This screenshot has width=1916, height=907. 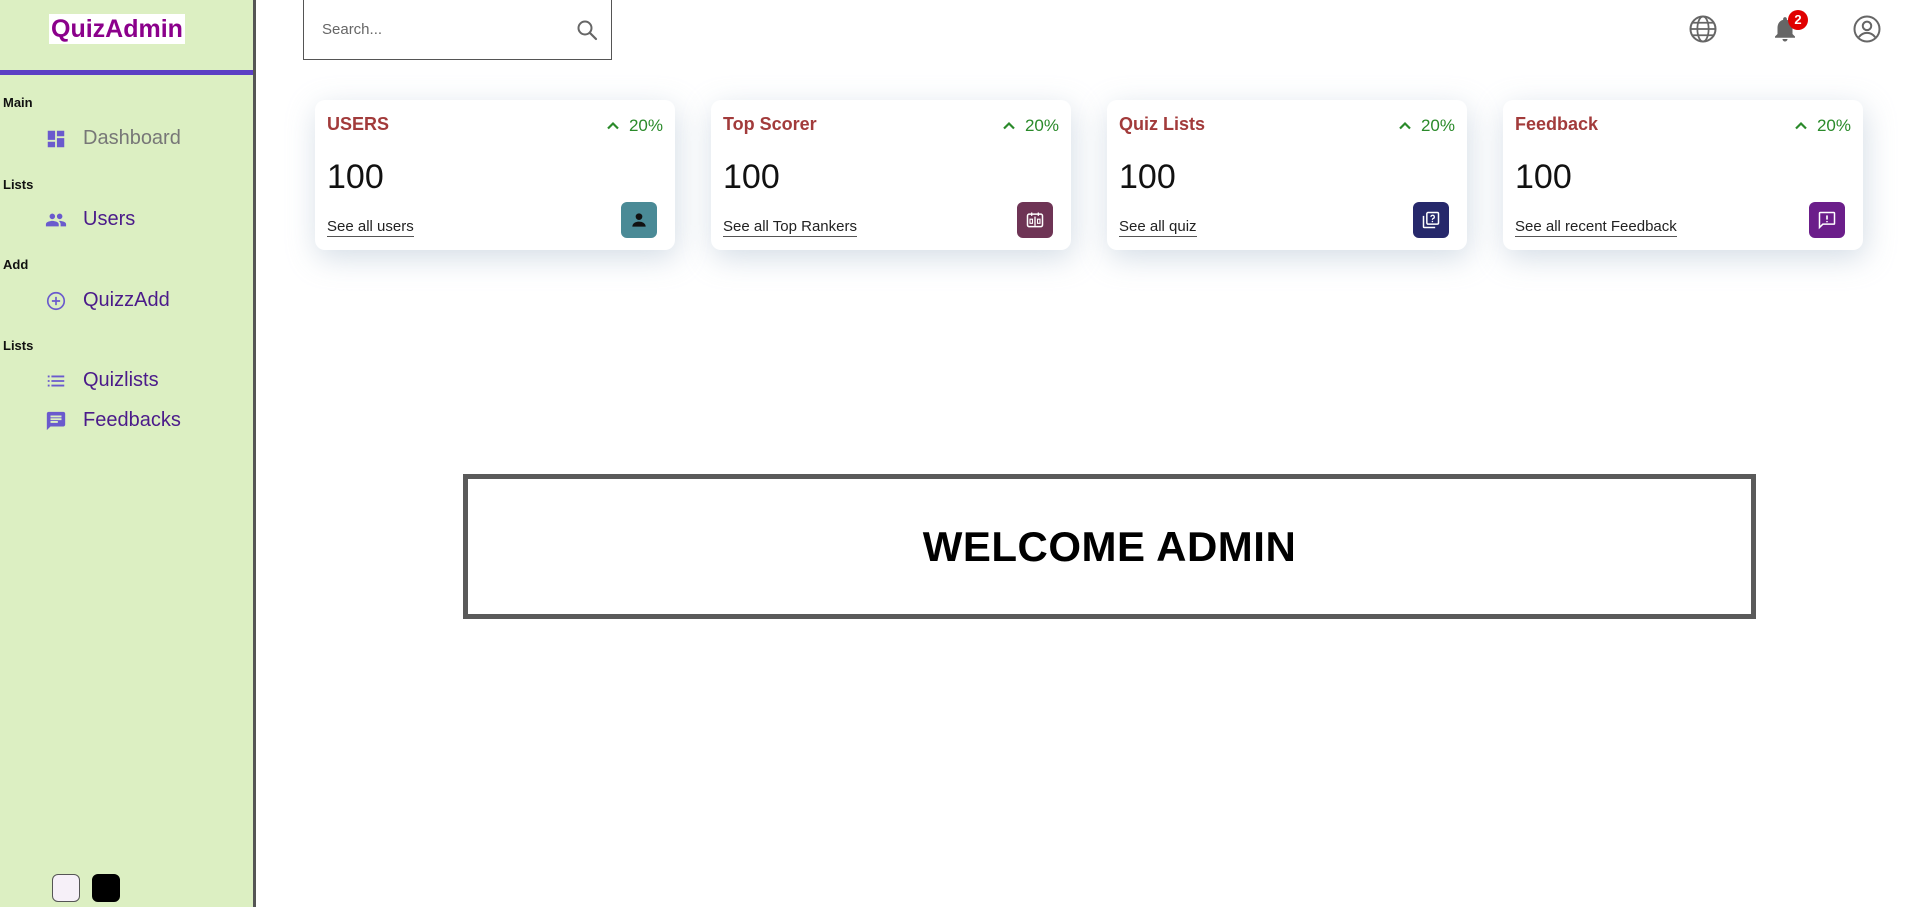 I want to click on widget-title: USERS, so click(x=358, y=124).